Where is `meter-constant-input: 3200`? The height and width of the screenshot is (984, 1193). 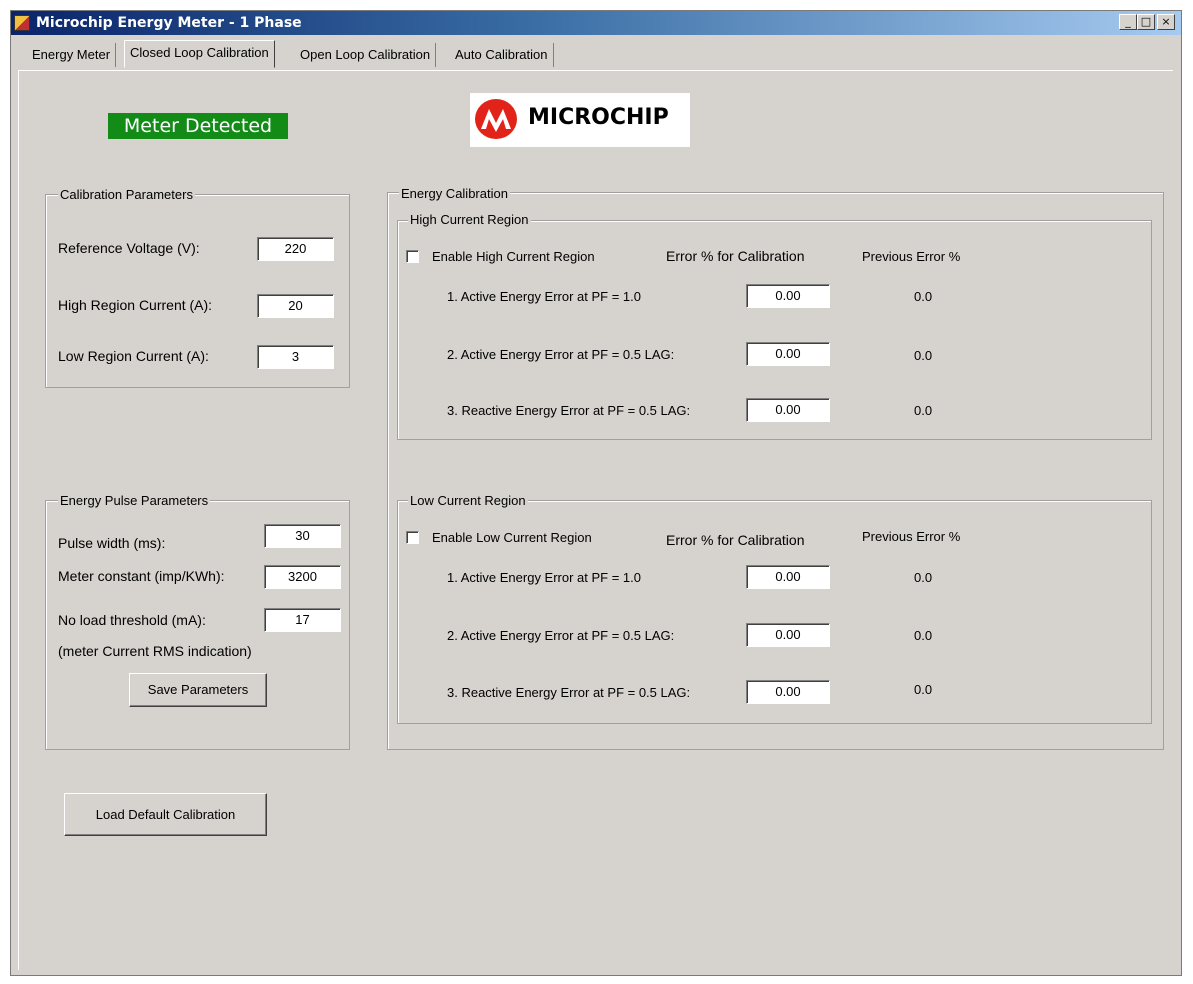 meter-constant-input: 3200 is located at coordinates (302, 577).